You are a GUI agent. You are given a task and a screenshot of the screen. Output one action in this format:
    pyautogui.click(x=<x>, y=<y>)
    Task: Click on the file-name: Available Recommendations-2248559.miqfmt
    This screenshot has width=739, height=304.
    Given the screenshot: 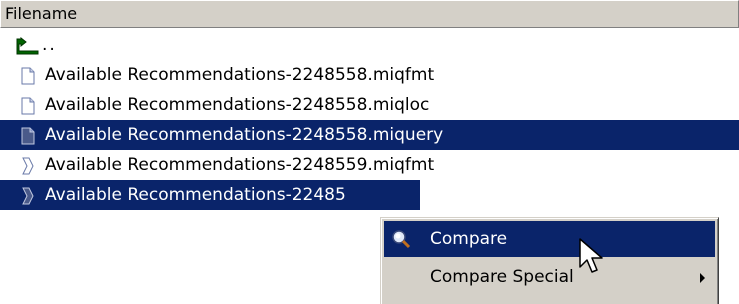 What is the action you would take?
    pyautogui.click(x=240, y=165)
    